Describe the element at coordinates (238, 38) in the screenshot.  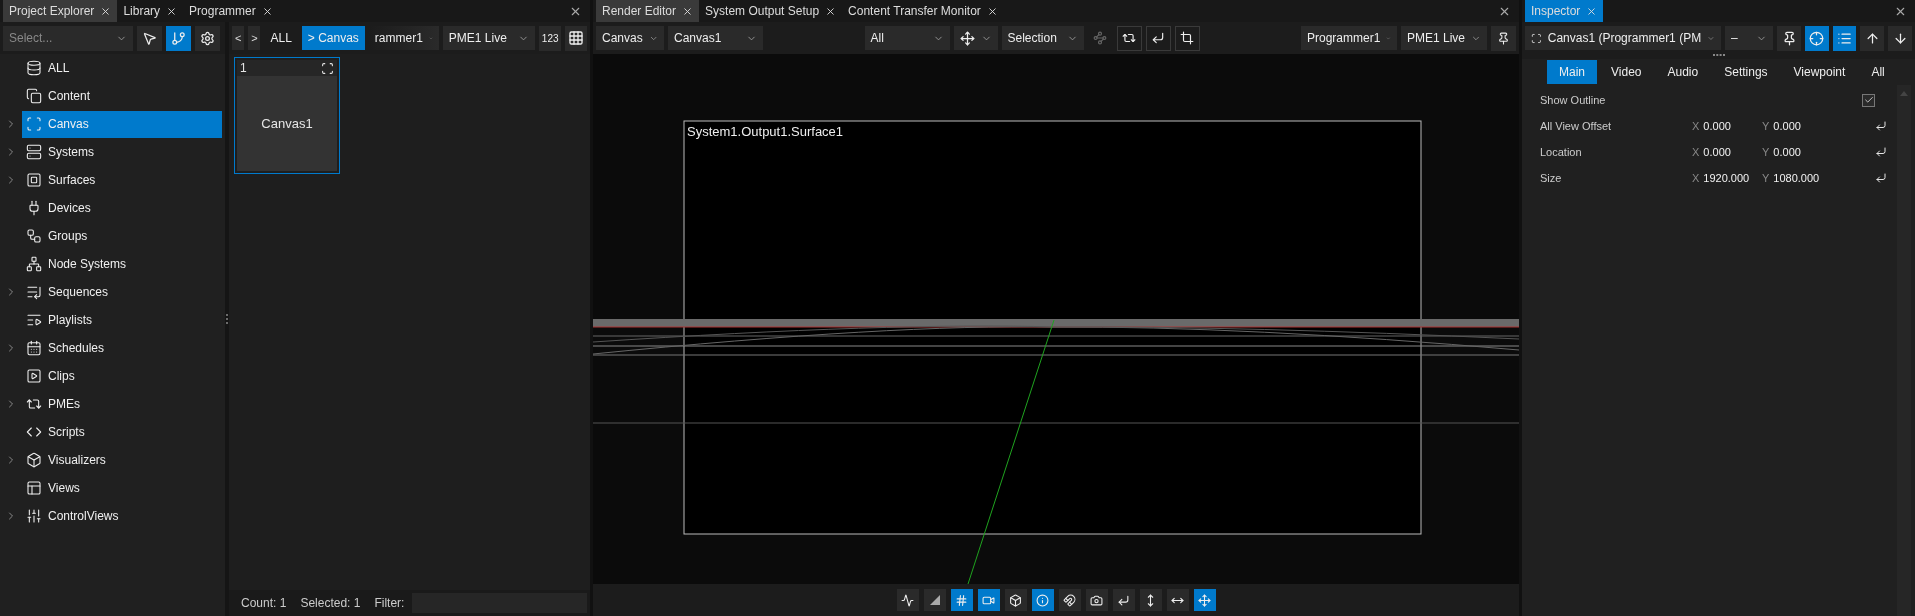
I see `back-button: <` at that location.